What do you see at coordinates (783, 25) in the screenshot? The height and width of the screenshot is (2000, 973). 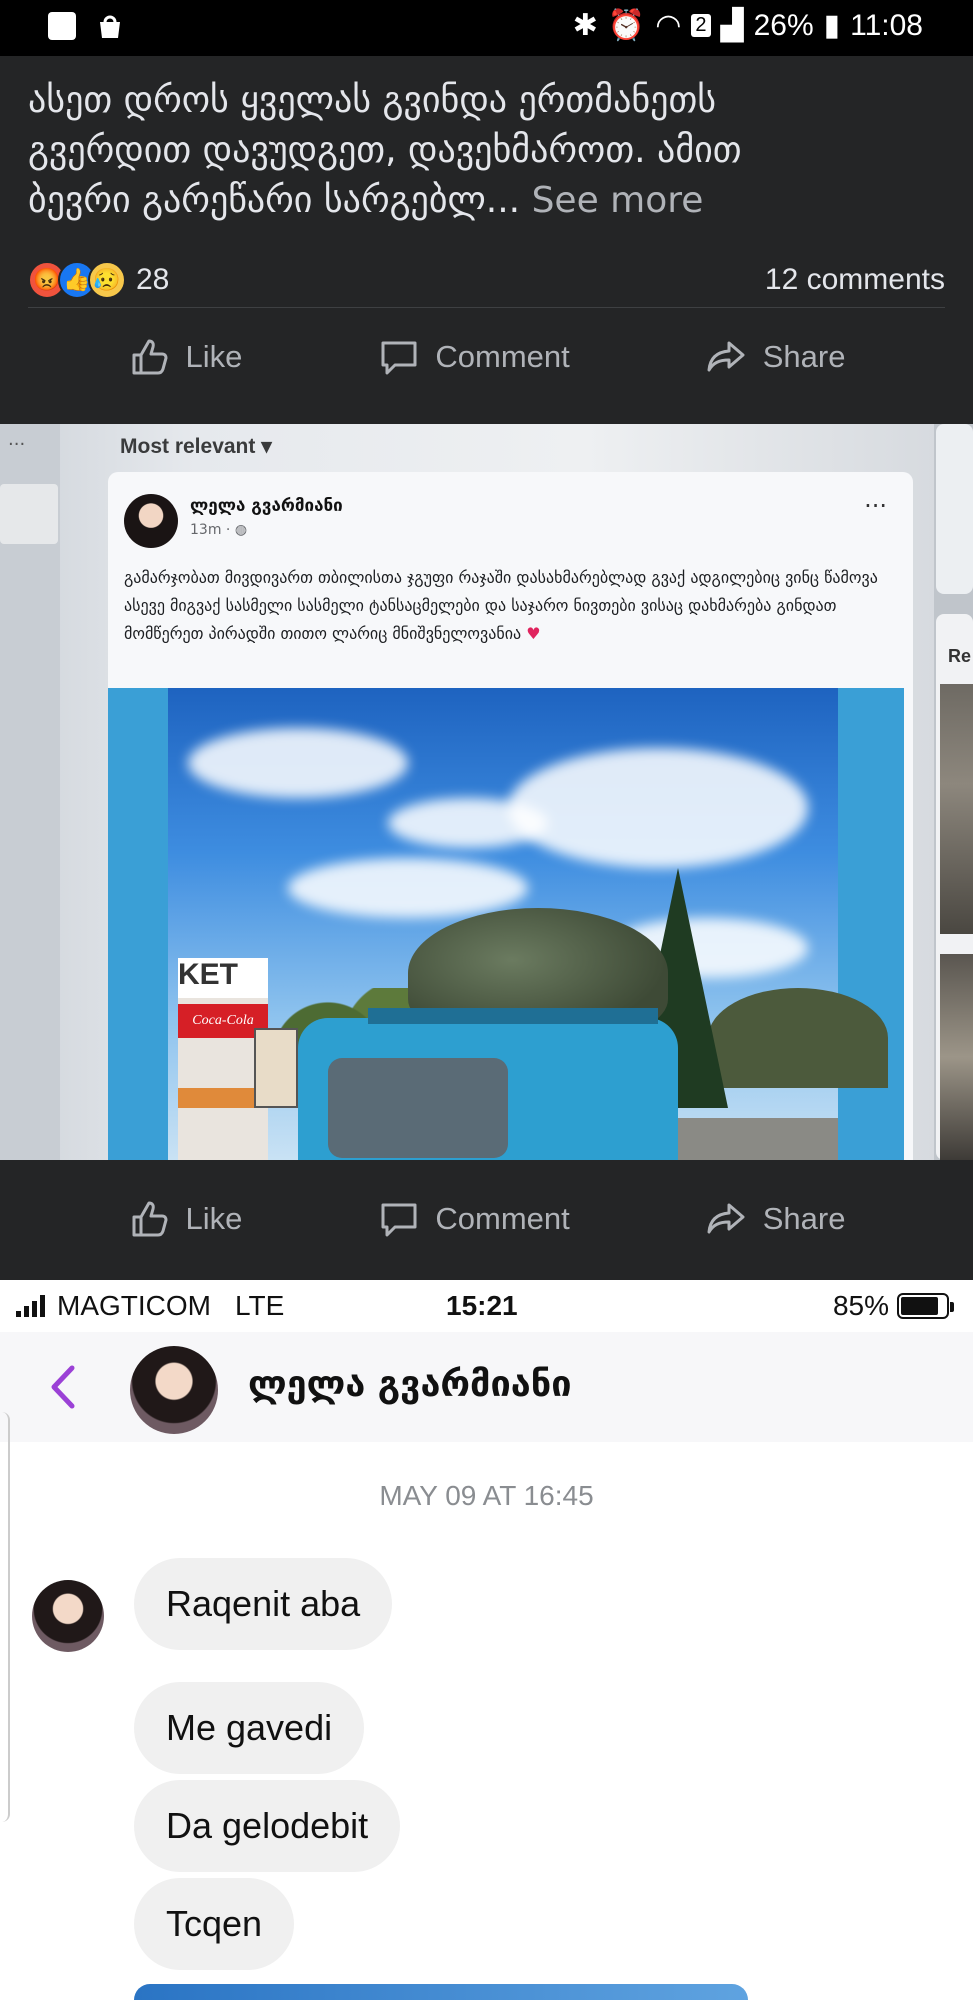 I see `battery-percent: 26%` at bounding box center [783, 25].